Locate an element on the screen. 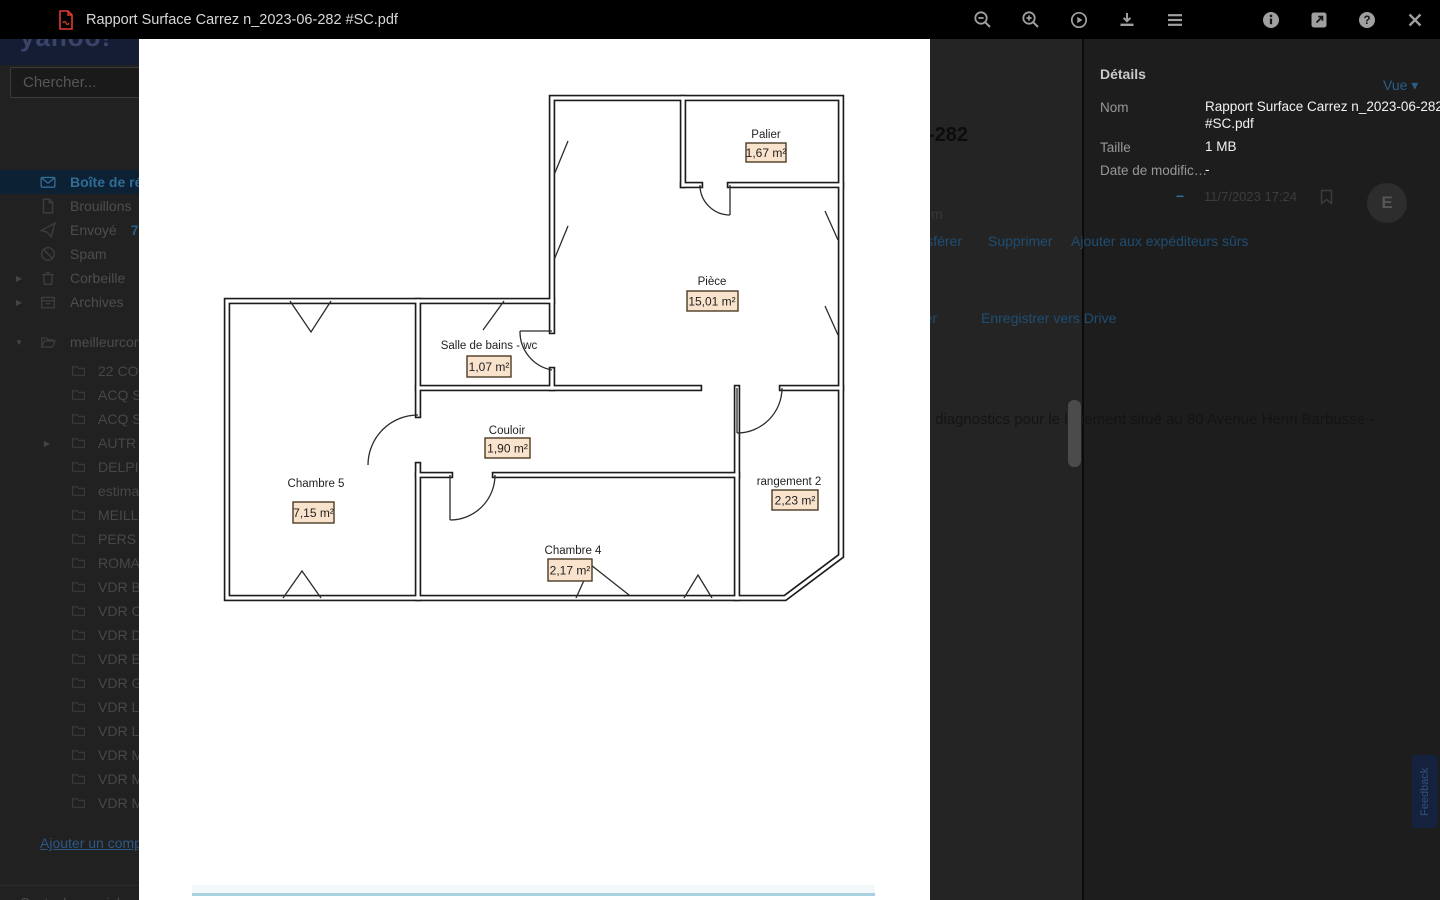  archive-icon is located at coordinates (48, 302).